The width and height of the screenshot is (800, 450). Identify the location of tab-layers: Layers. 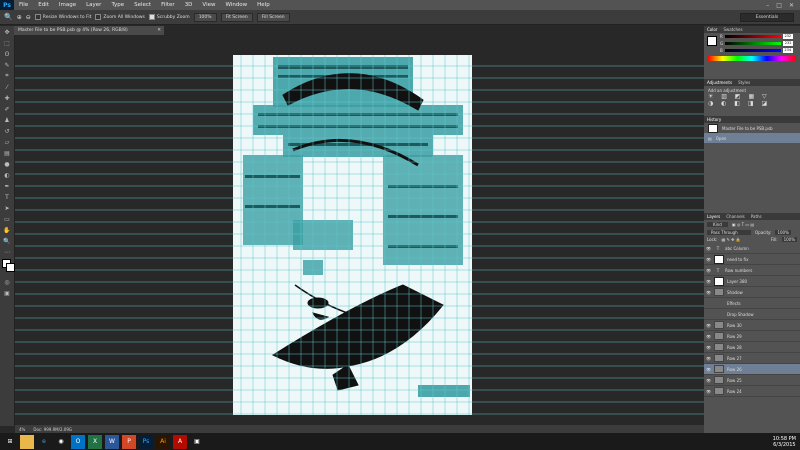
(713, 216).